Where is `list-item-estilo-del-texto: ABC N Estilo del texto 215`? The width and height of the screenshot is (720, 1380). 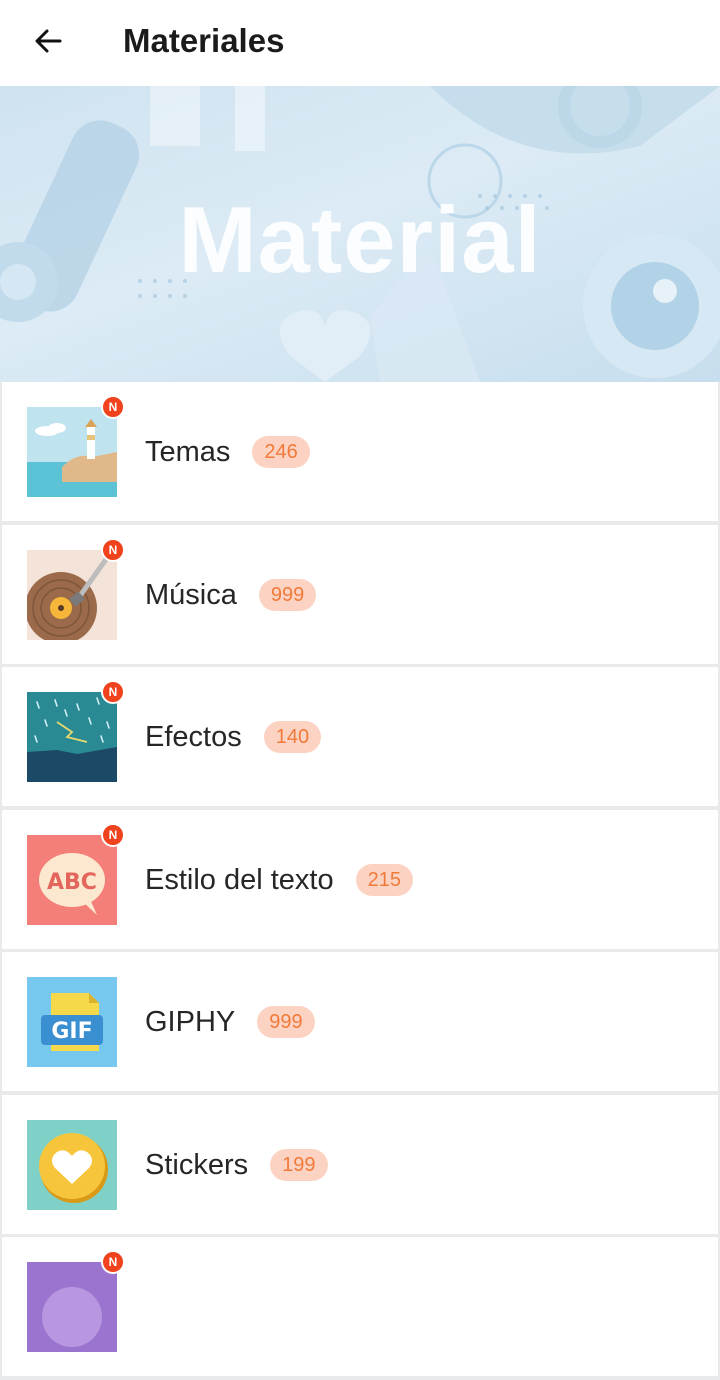
list-item-estilo-del-texto: ABC N Estilo del texto 215 is located at coordinates (360, 879).